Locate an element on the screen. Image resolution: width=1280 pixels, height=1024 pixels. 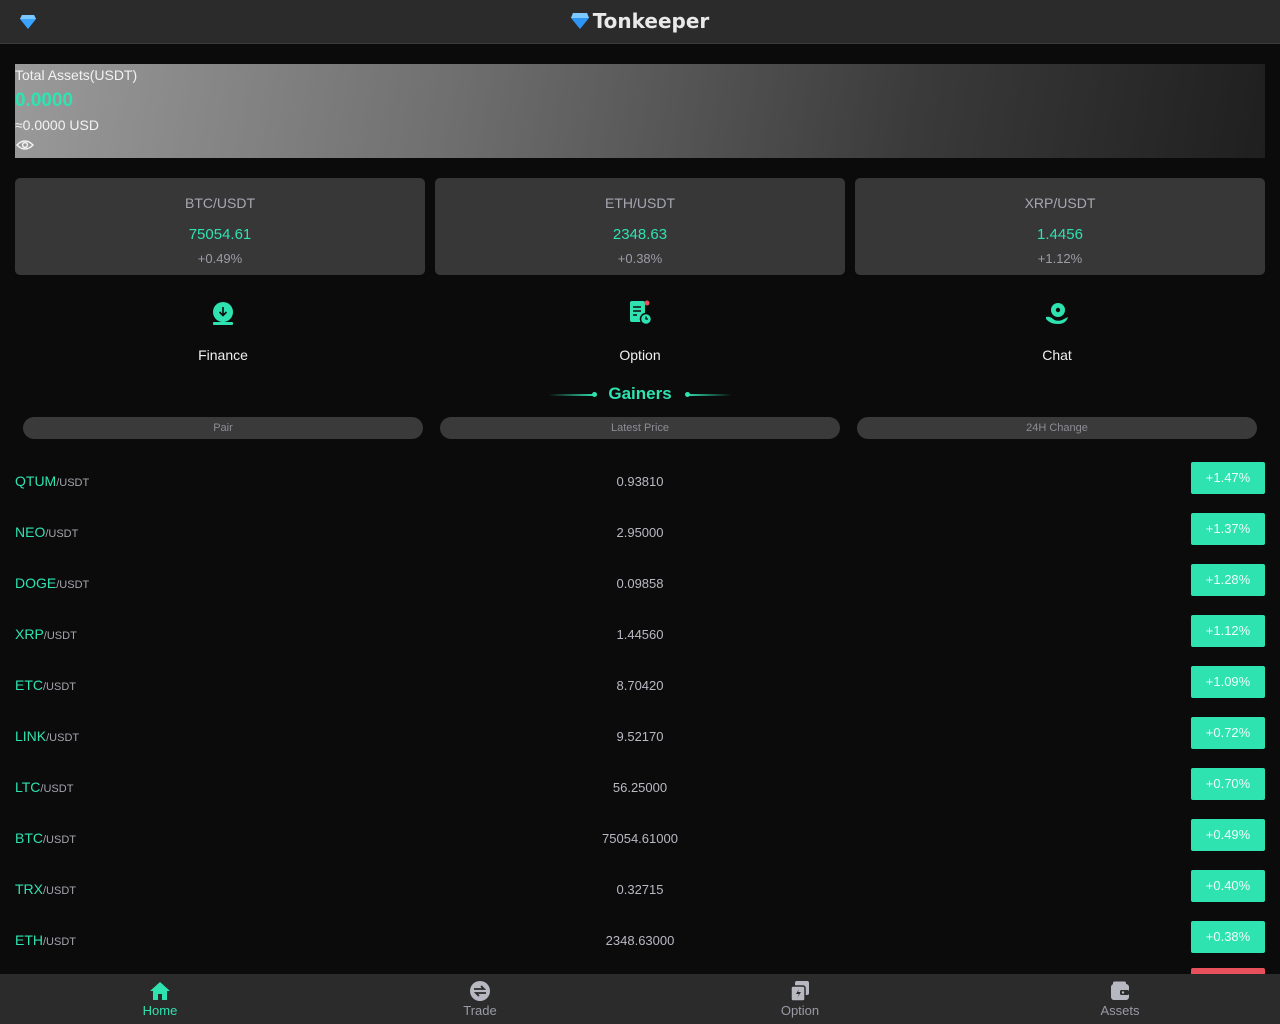
exchange-icon is located at coordinates (480, 991).